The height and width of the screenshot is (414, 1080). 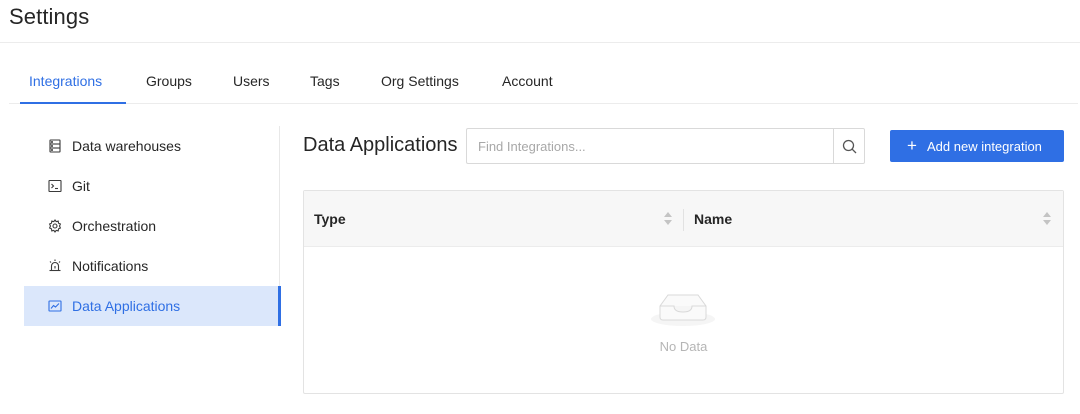 What do you see at coordinates (330, 219) in the screenshot?
I see `column-header-type: Type` at bounding box center [330, 219].